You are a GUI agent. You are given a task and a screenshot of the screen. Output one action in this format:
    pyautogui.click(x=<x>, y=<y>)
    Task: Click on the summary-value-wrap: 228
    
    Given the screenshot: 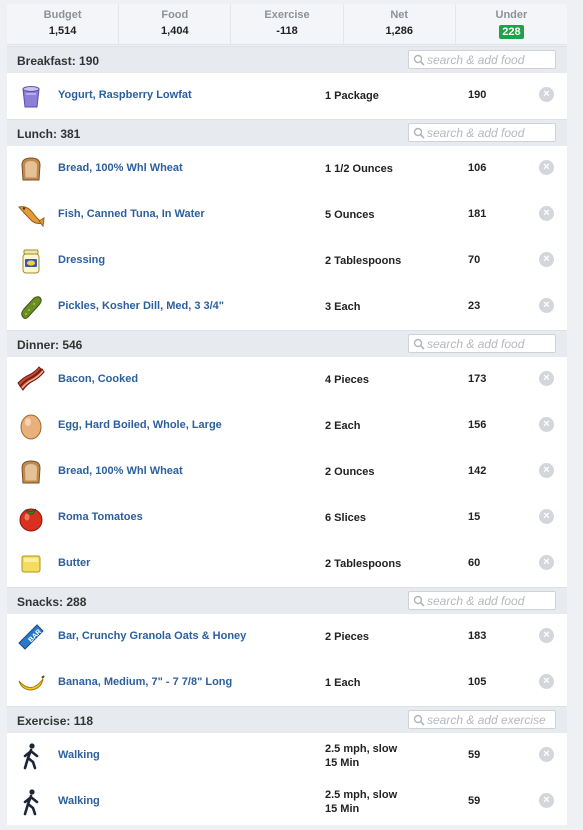 What is the action you would take?
    pyautogui.click(x=511, y=32)
    